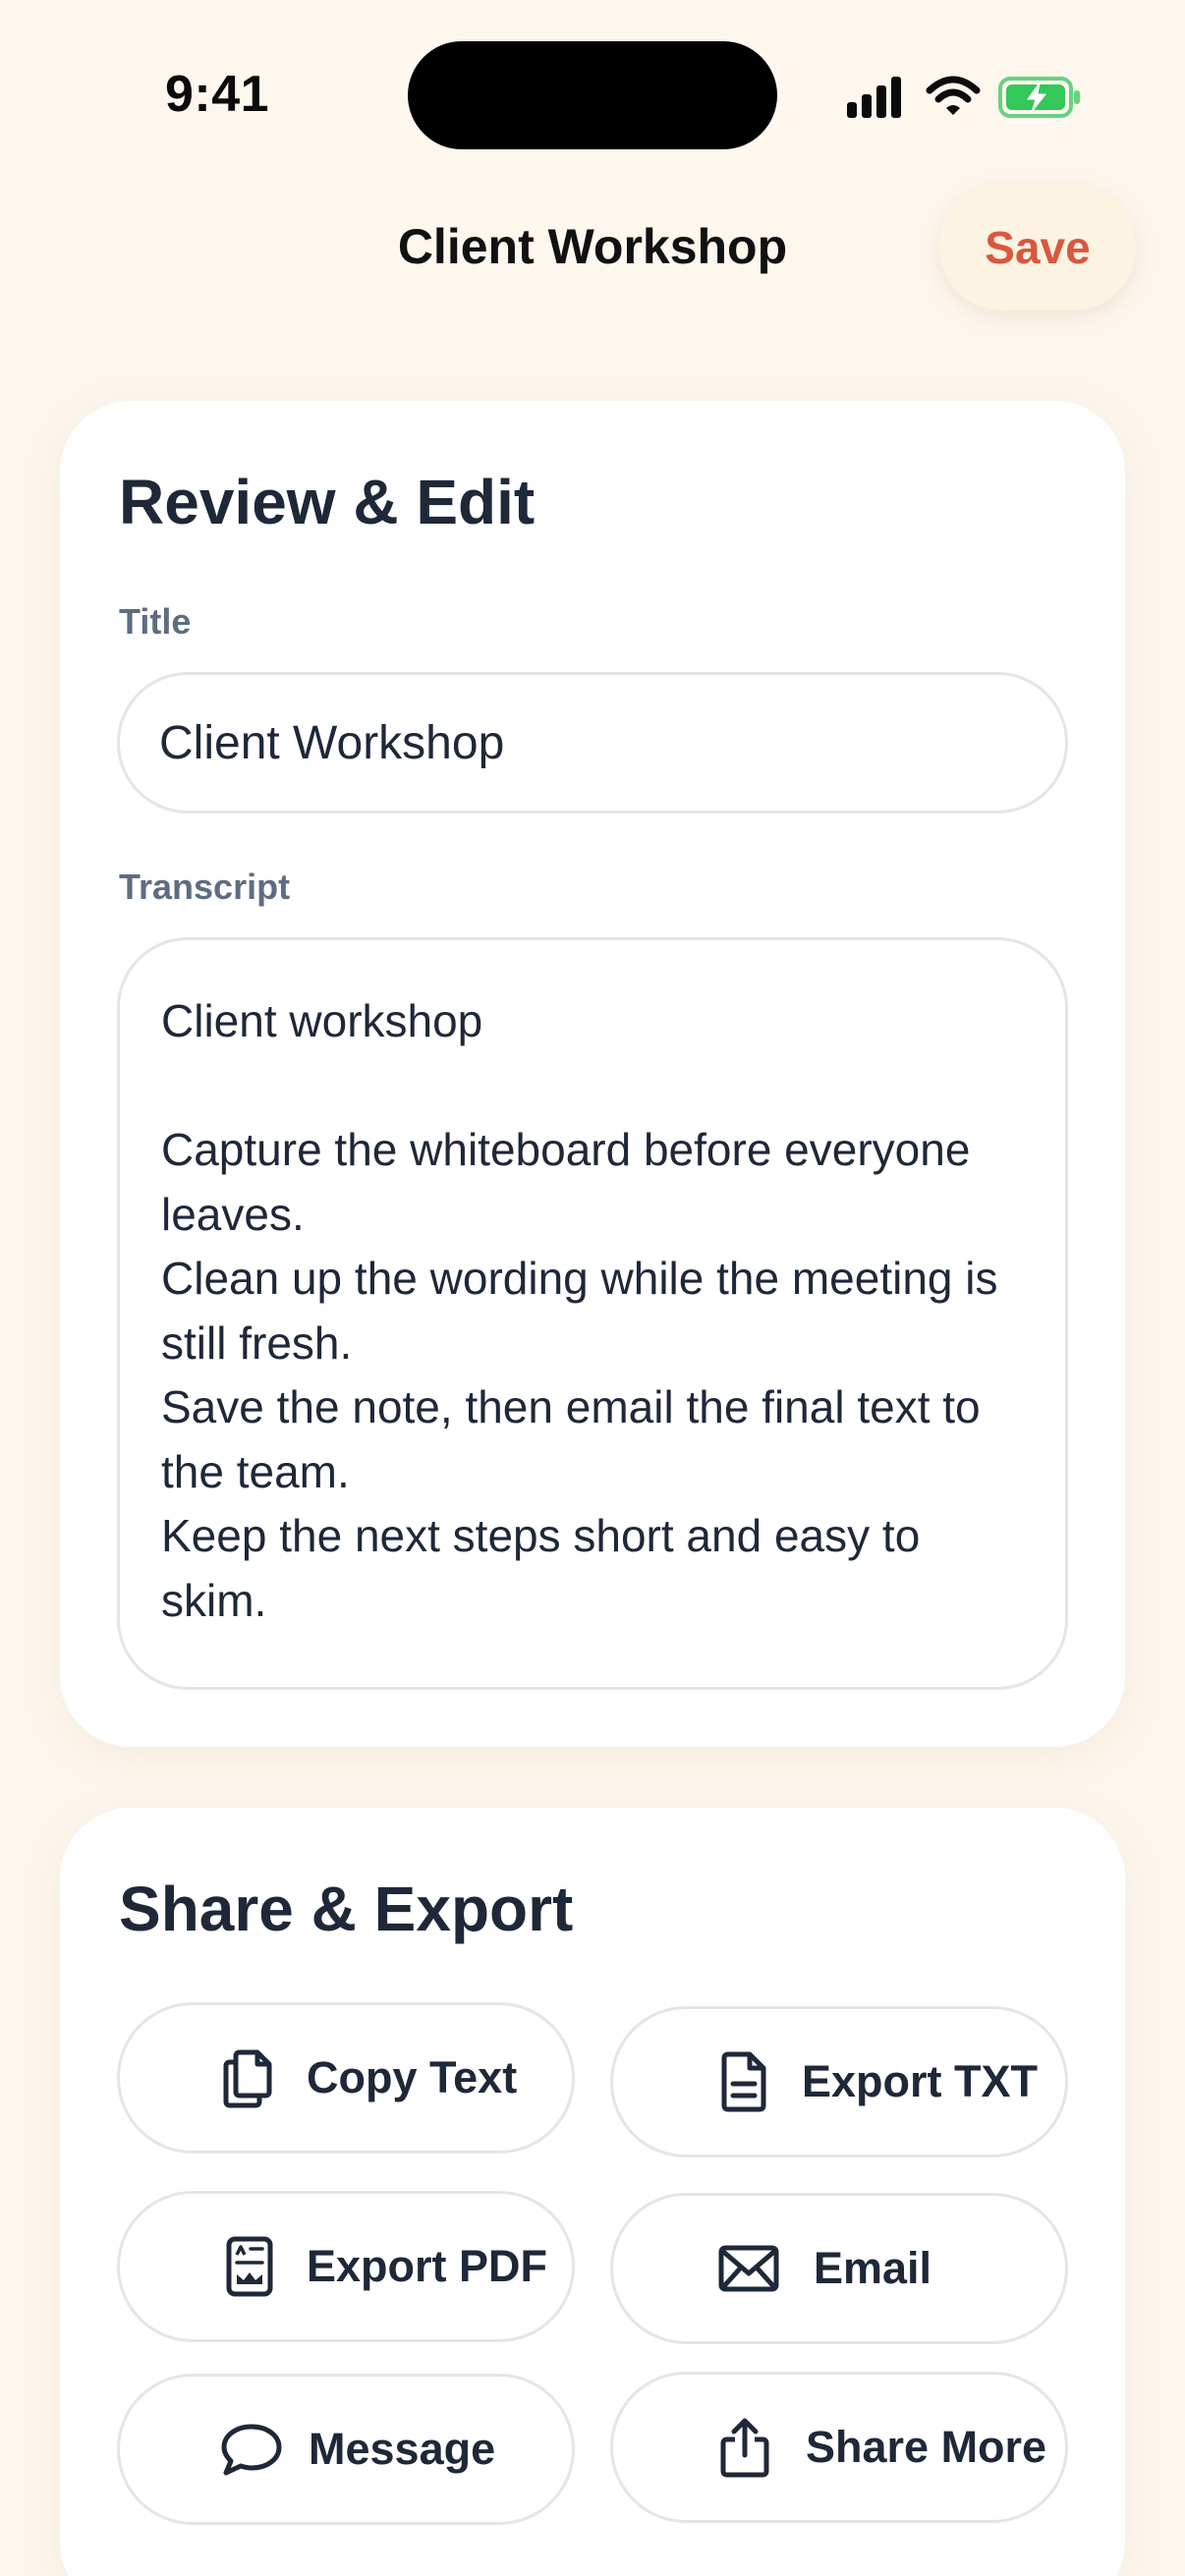  Describe the element at coordinates (954, 95) in the screenshot. I see `wifi-icon` at that location.